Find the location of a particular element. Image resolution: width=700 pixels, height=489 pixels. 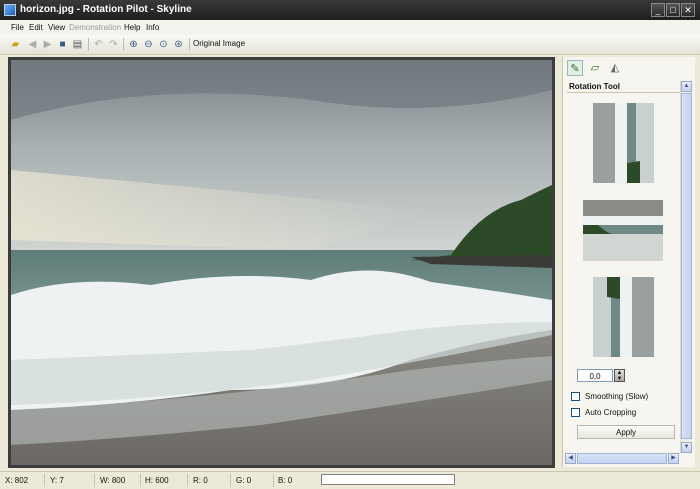

progress-bar is located at coordinates (388, 479).